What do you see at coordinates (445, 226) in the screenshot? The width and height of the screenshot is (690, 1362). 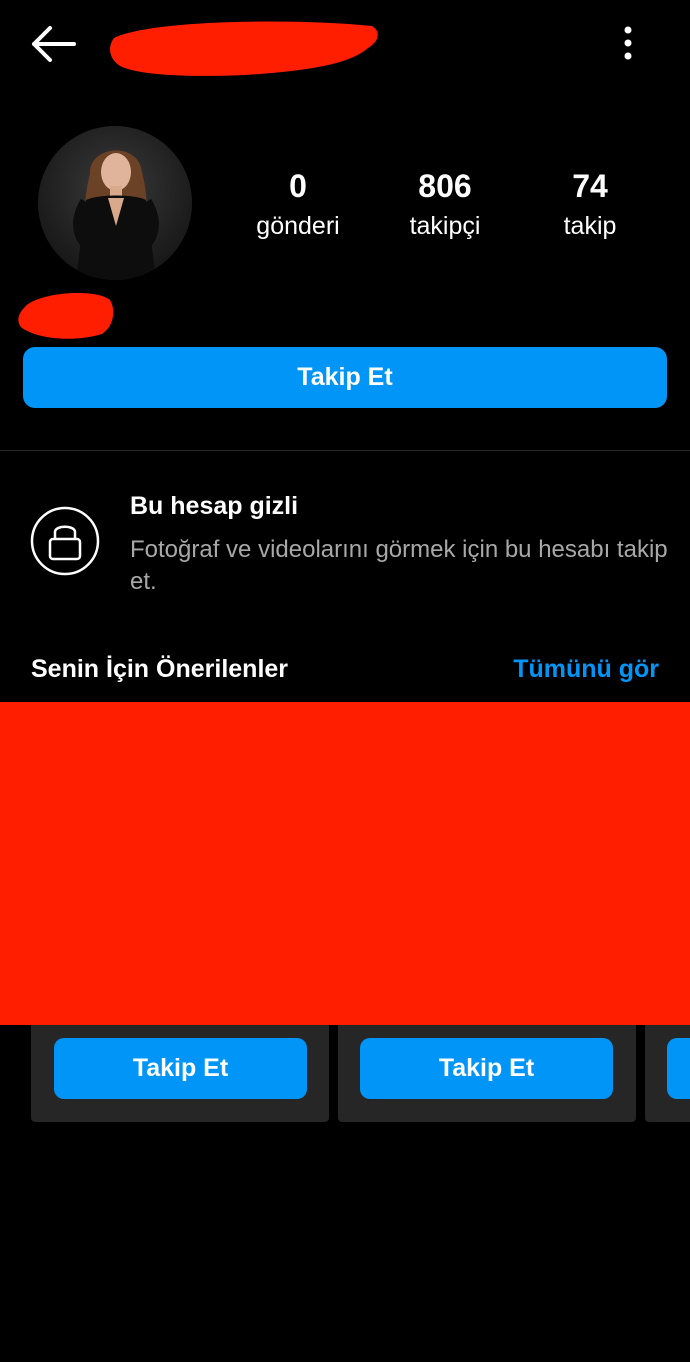 I see `followers-label: takipçi` at bounding box center [445, 226].